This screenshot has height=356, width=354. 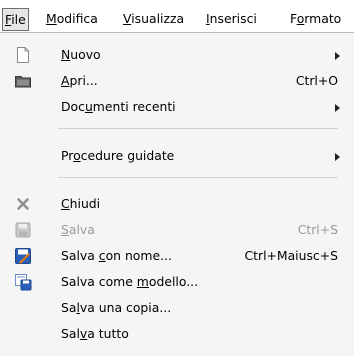 I want to click on menu-item-nuovo: Nuovo, so click(x=177, y=55).